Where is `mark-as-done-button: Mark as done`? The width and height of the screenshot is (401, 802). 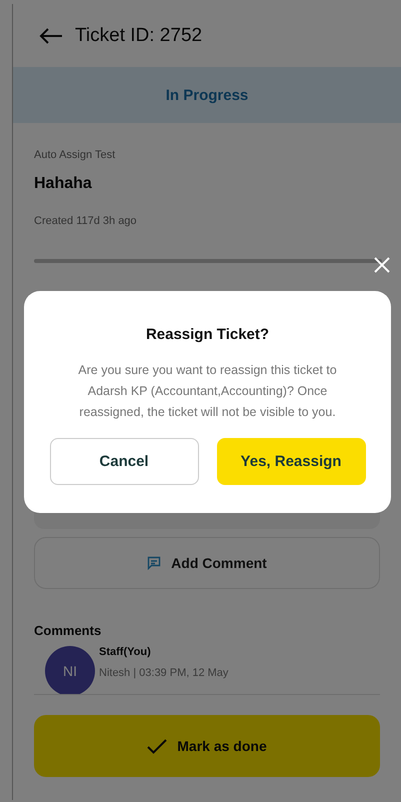
mark-as-done-button: Mark as done is located at coordinates (207, 746).